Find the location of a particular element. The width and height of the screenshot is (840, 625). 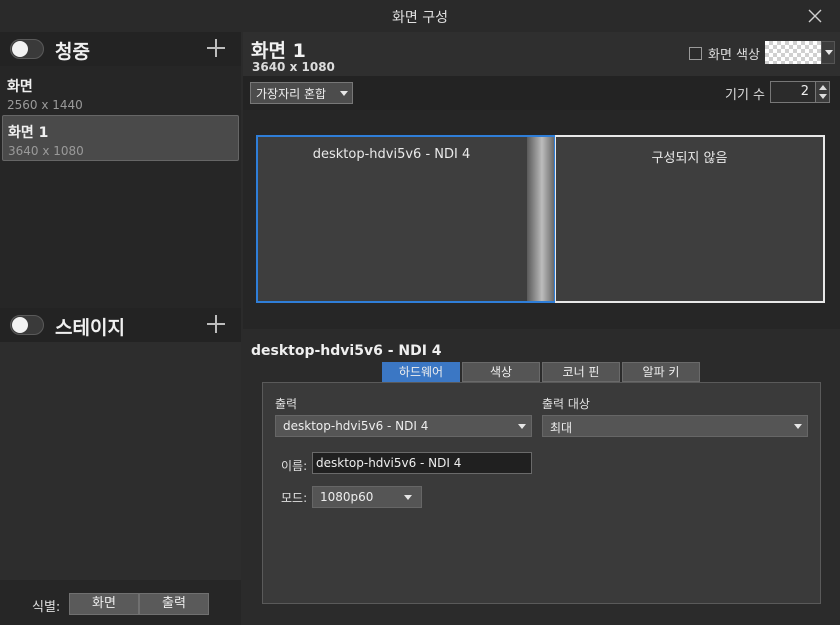

stage-title: 스테이지 is located at coordinates (90, 328).